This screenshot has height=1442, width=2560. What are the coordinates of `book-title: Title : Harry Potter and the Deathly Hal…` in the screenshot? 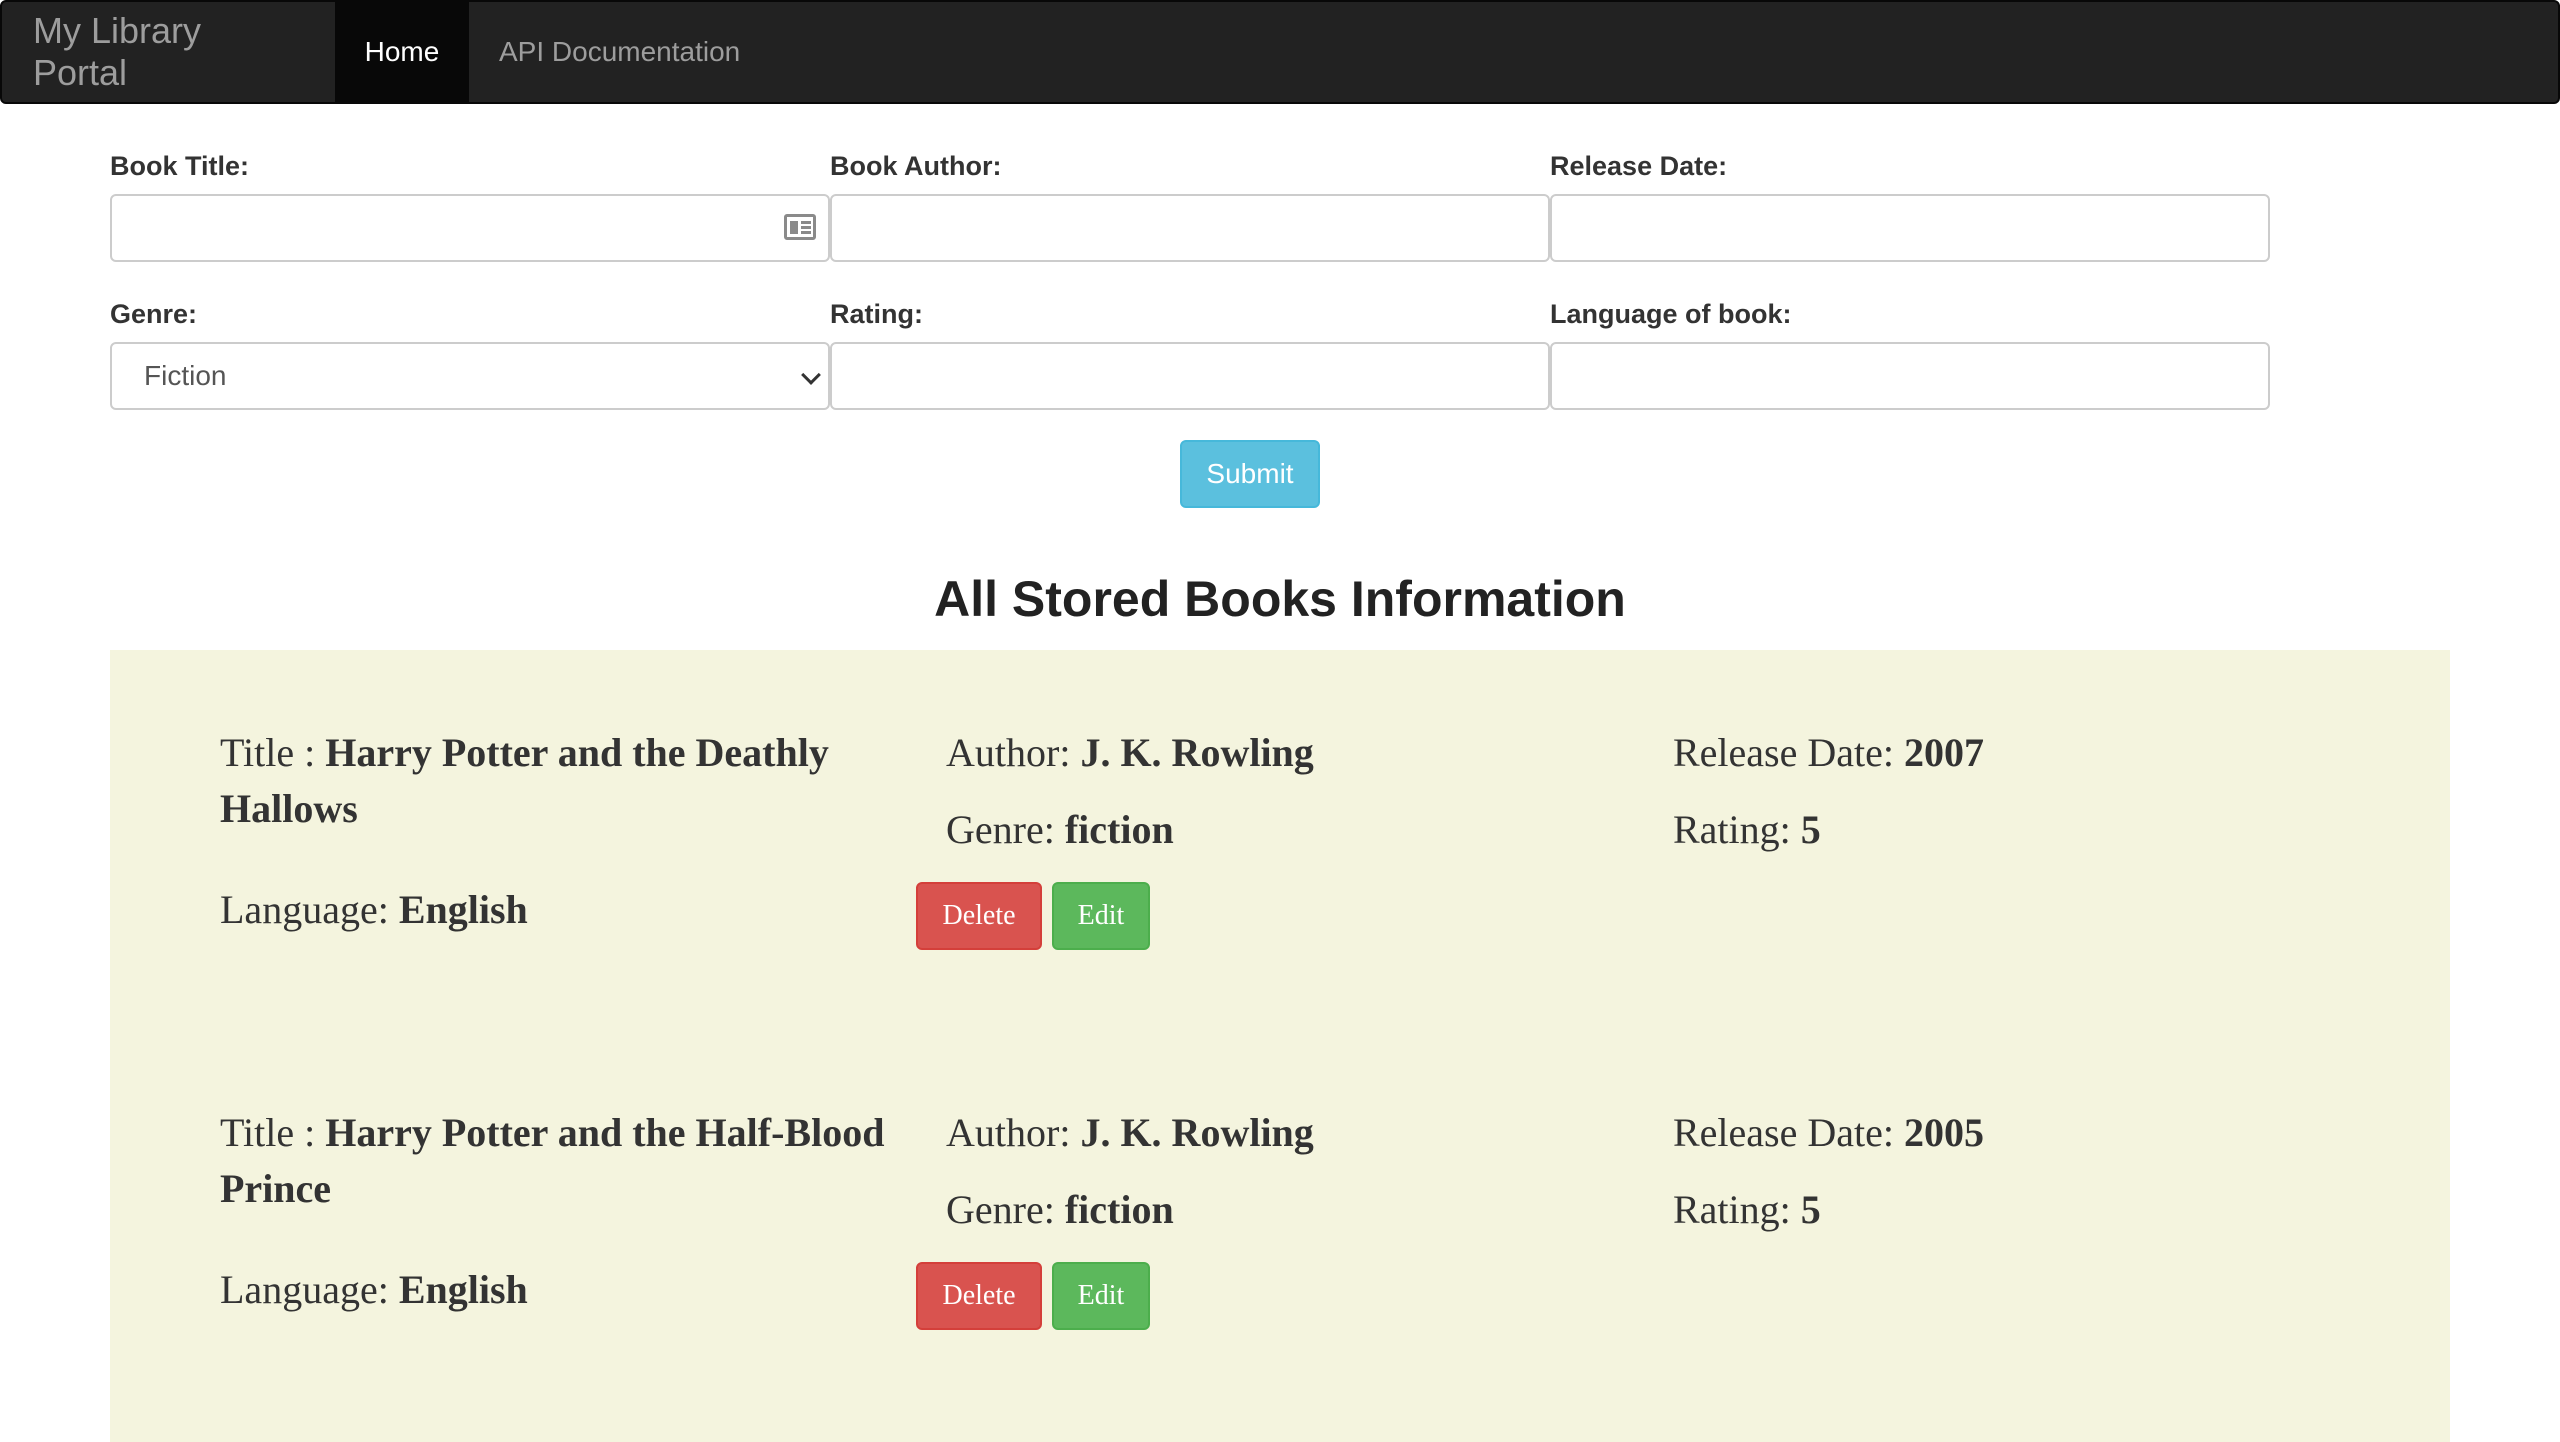 It's located at (524, 780).